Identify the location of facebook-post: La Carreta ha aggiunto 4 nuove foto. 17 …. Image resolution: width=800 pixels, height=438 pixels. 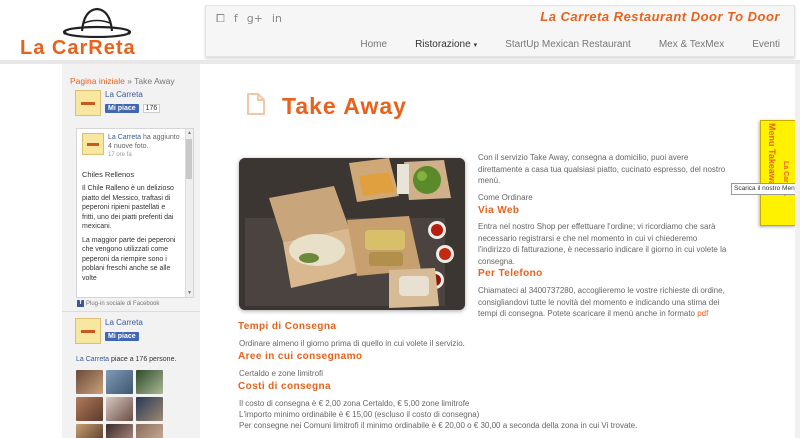
(135, 213).